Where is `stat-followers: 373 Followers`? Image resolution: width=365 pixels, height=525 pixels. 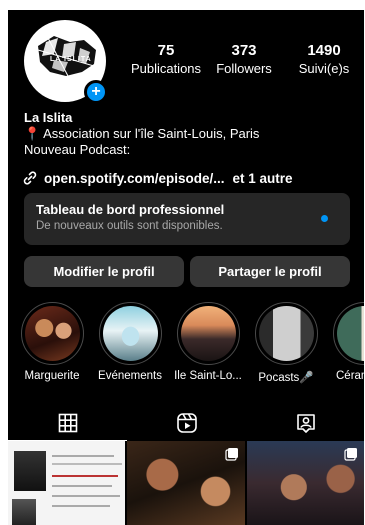
stat-followers: 373 Followers is located at coordinates (244, 59).